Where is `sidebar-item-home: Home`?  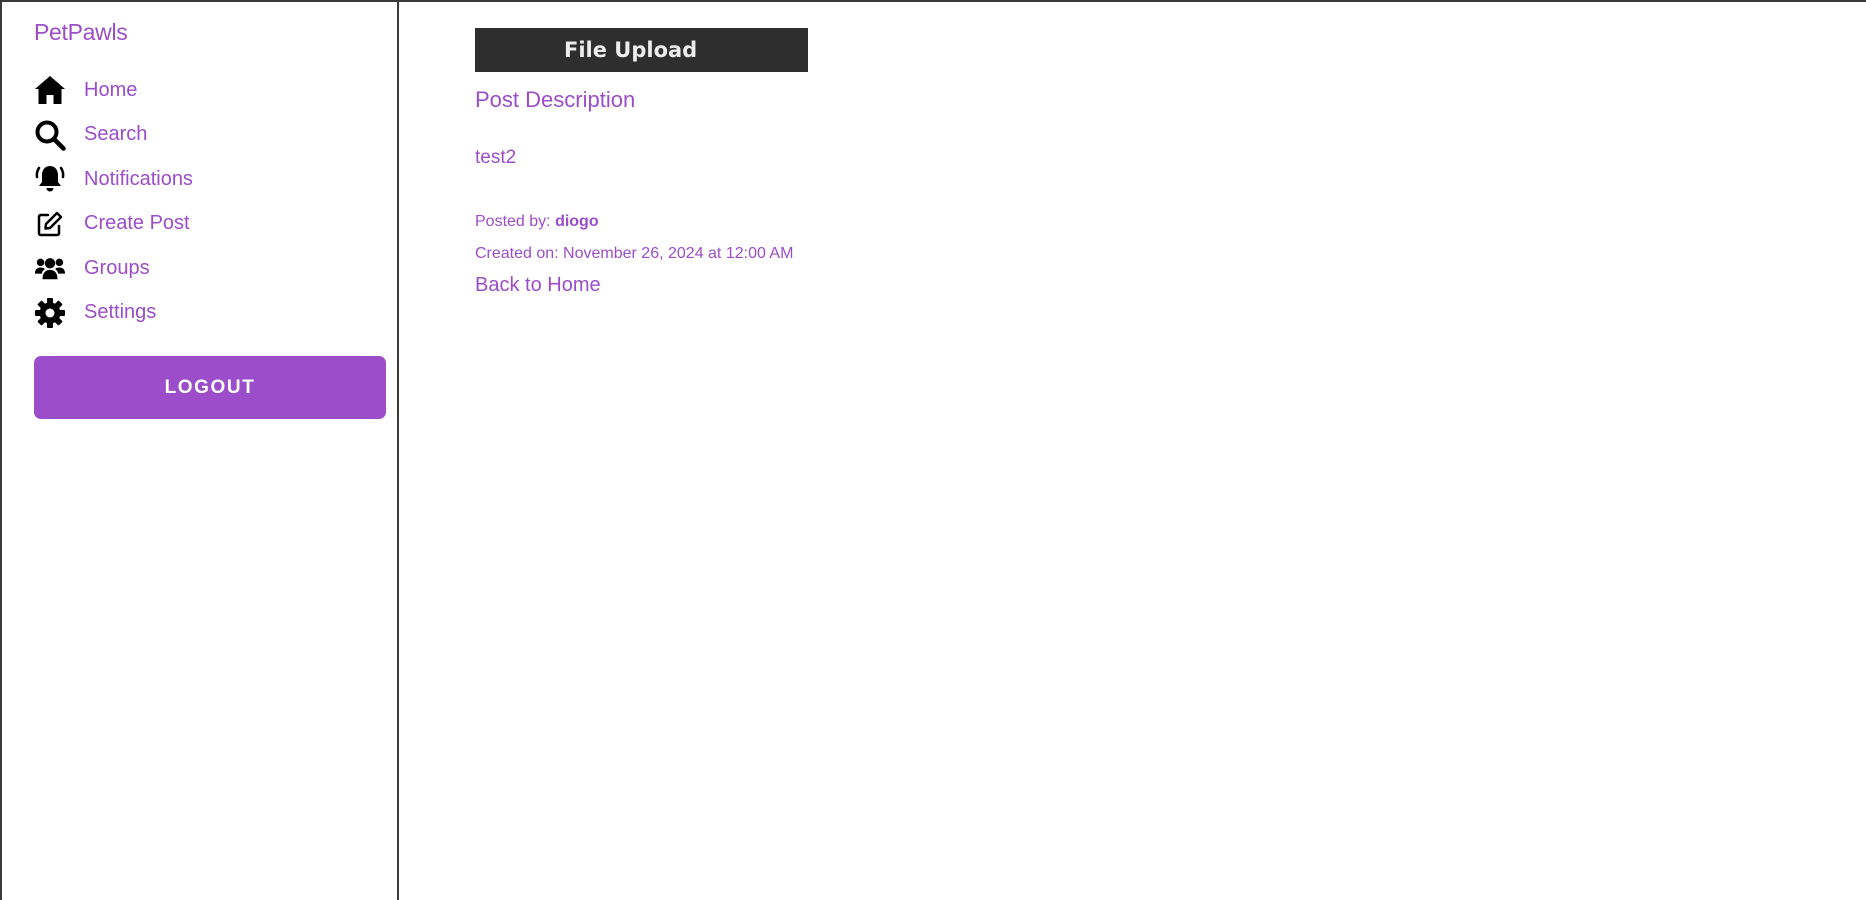
sidebar-item-home: Home is located at coordinates (113, 90).